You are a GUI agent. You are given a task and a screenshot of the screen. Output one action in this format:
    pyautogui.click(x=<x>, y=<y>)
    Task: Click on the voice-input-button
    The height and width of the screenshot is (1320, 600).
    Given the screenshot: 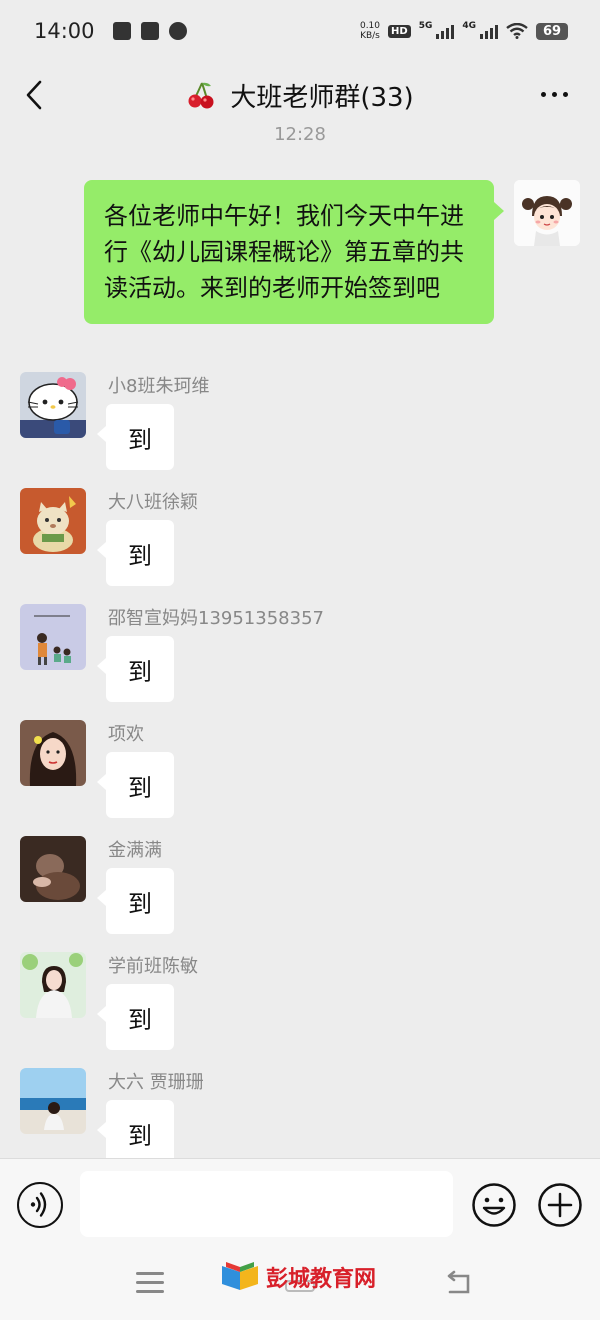 What is the action you would take?
    pyautogui.click(x=40, y=1205)
    